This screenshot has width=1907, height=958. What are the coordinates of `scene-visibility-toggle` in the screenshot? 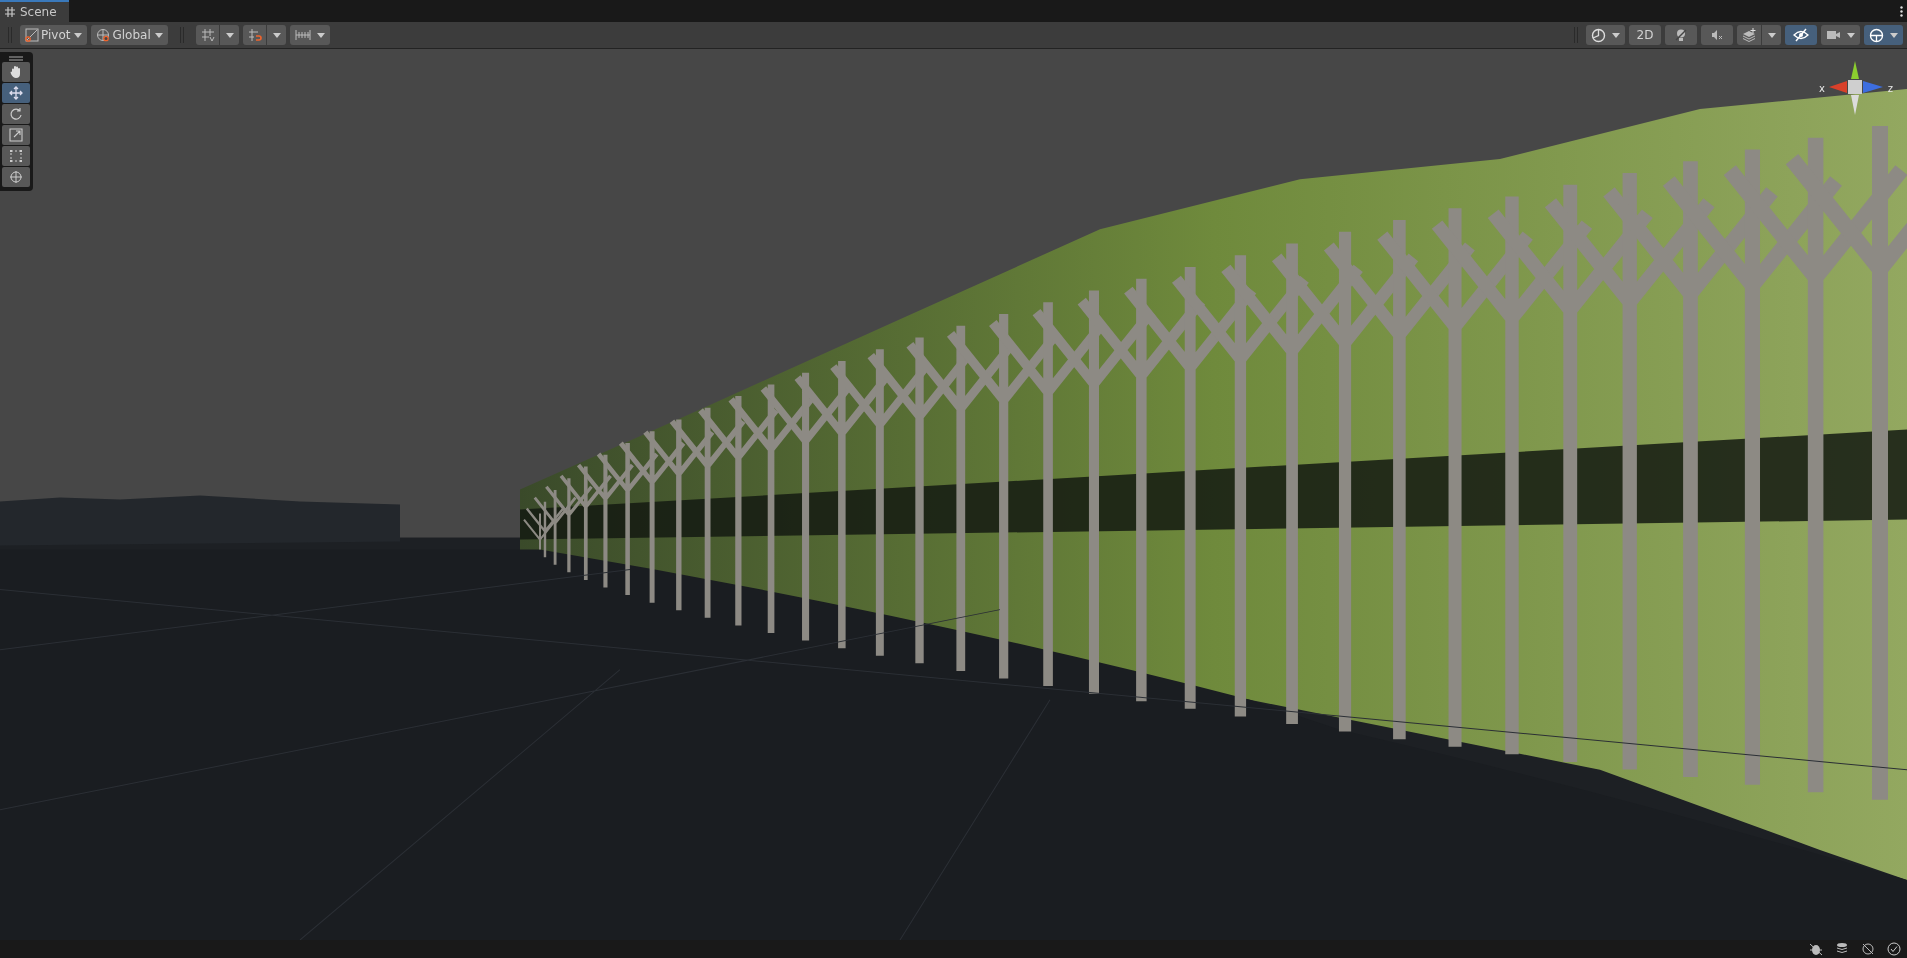 It's located at (1801, 35).